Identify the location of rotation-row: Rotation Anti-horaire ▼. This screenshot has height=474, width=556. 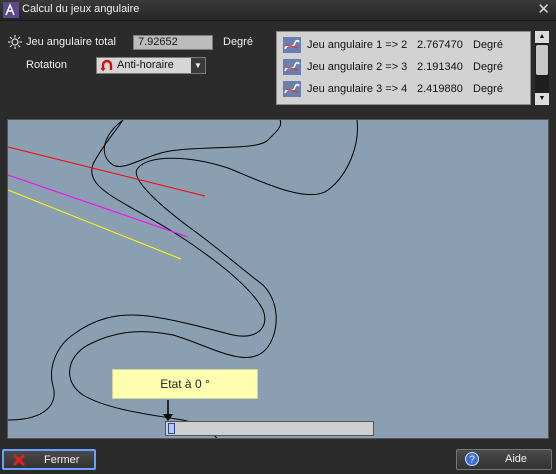
(138, 65).